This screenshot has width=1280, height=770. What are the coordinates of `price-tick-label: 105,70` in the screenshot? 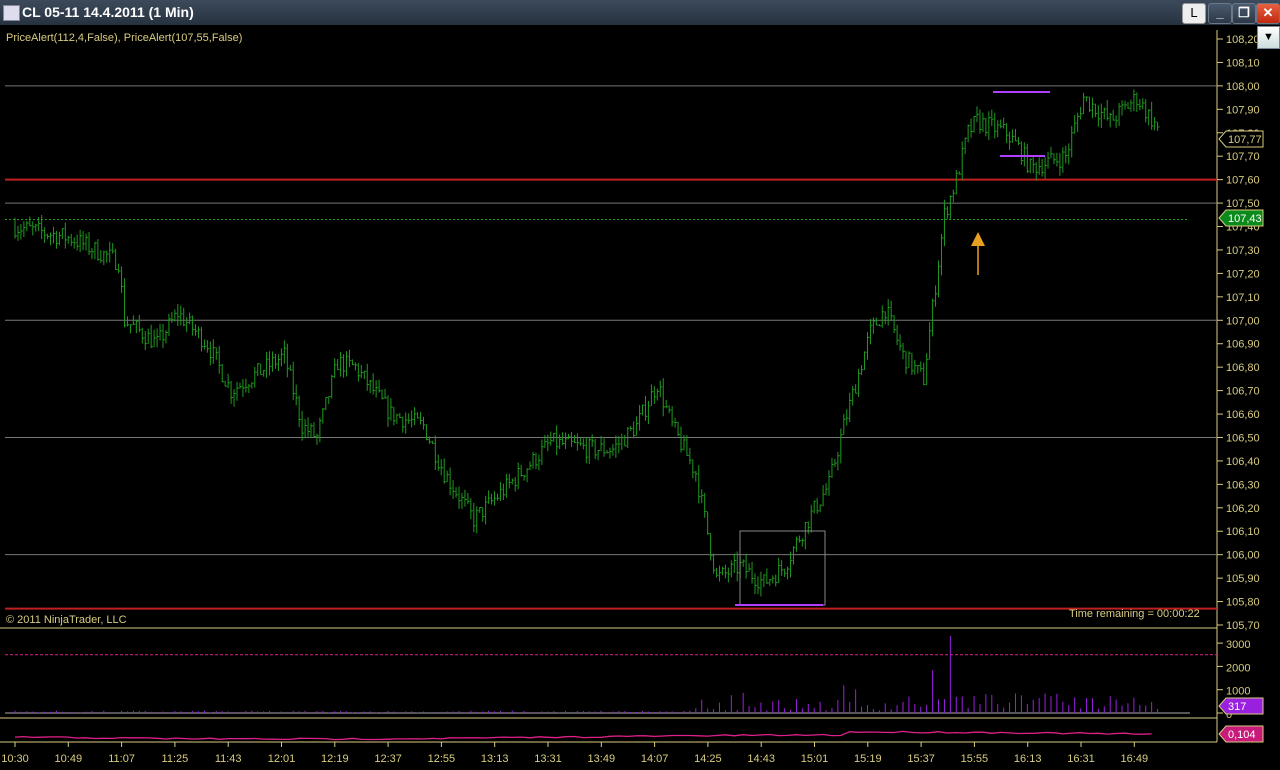 It's located at (1243, 626).